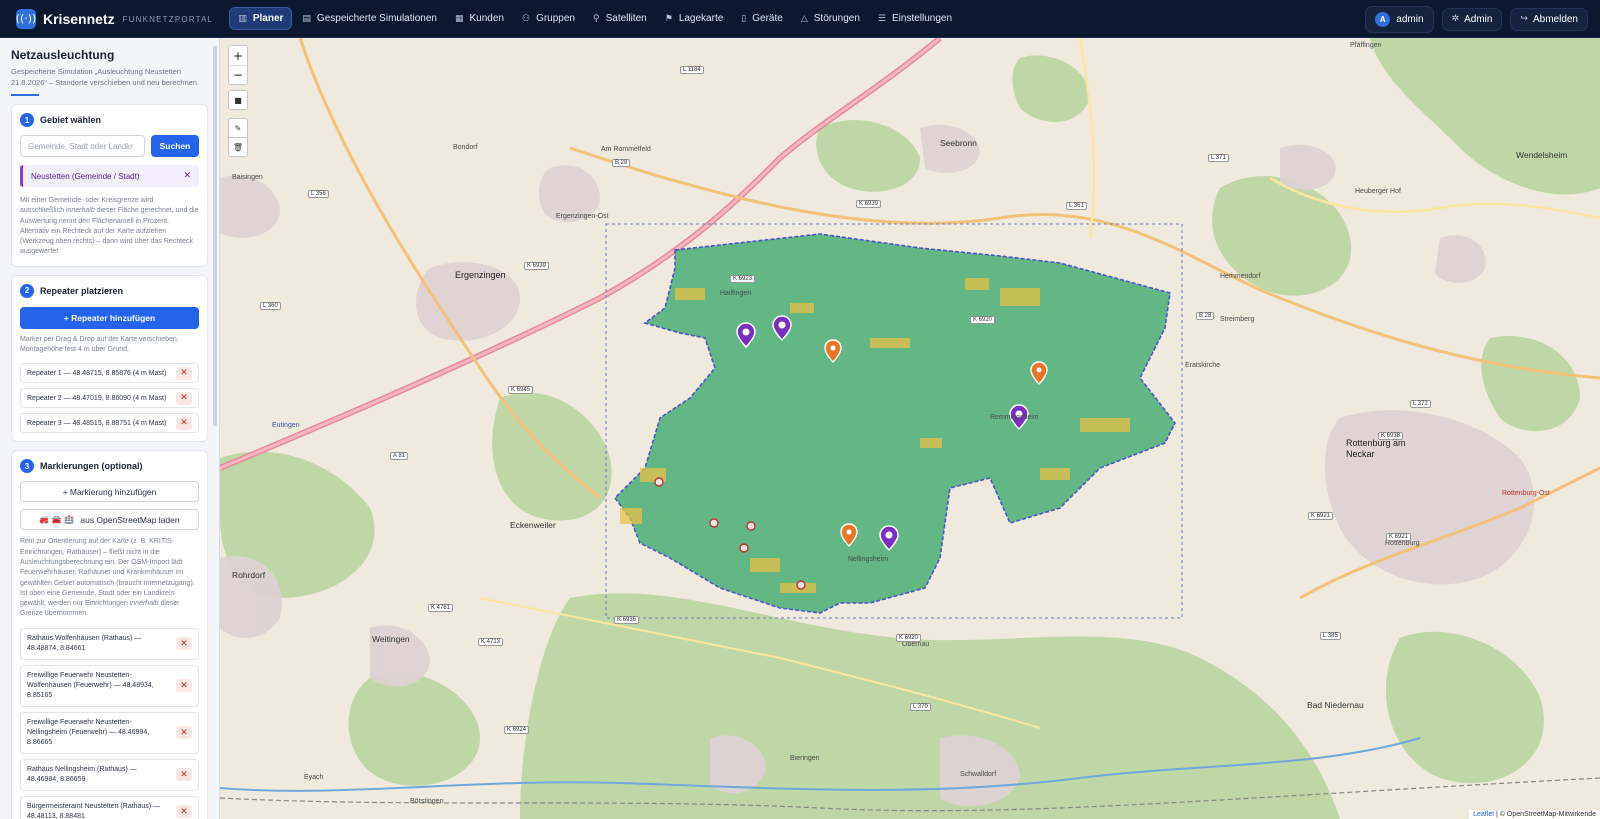 Image resolution: width=1600 pixels, height=819 pixels. Describe the element at coordinates (868, 559) in the screenshot. I see `place-label: Nellingsheim` at that location.